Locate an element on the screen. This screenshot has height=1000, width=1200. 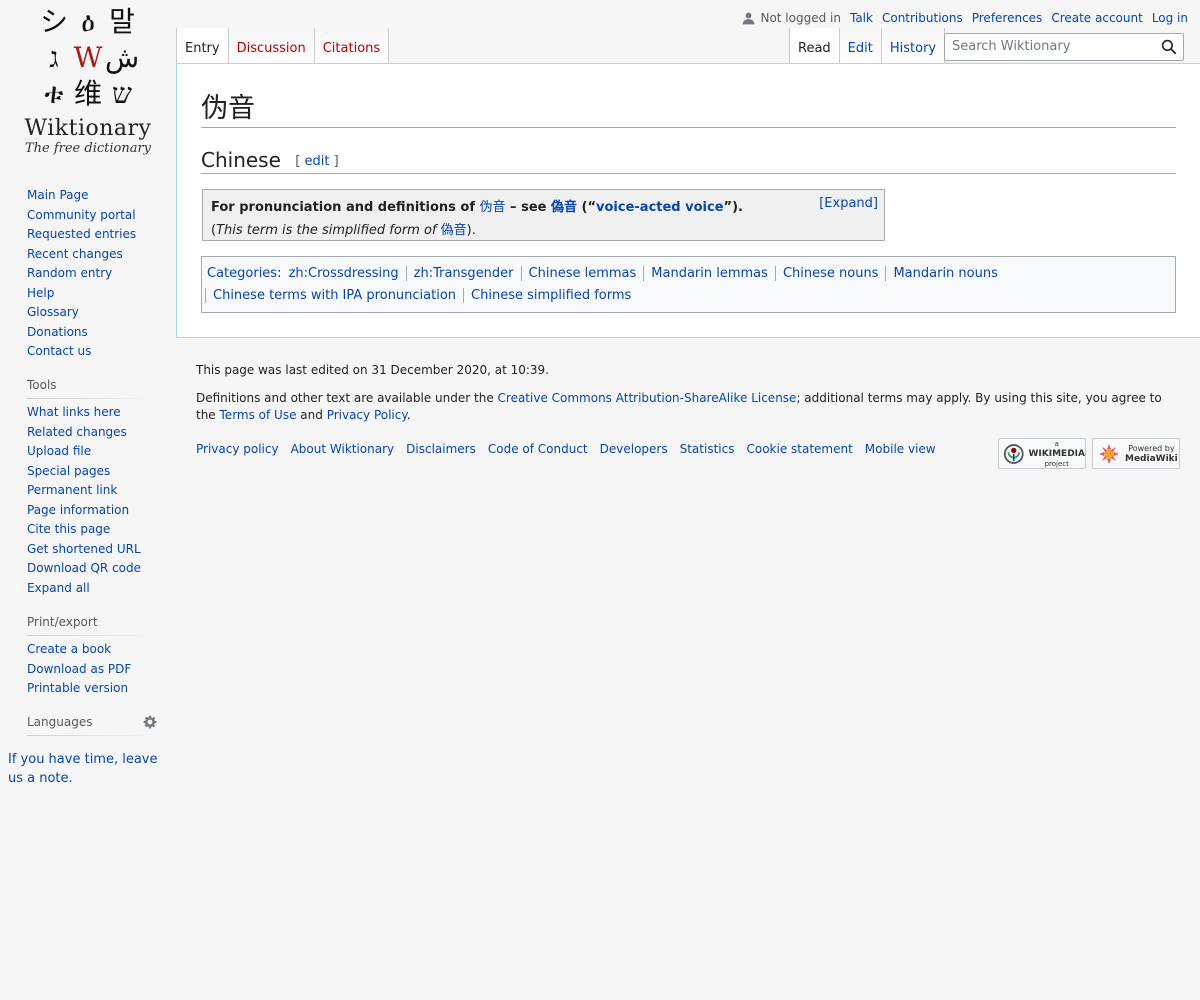
leave-note-link: If you have time, leave us a note. is located at coordinates (92, 769).